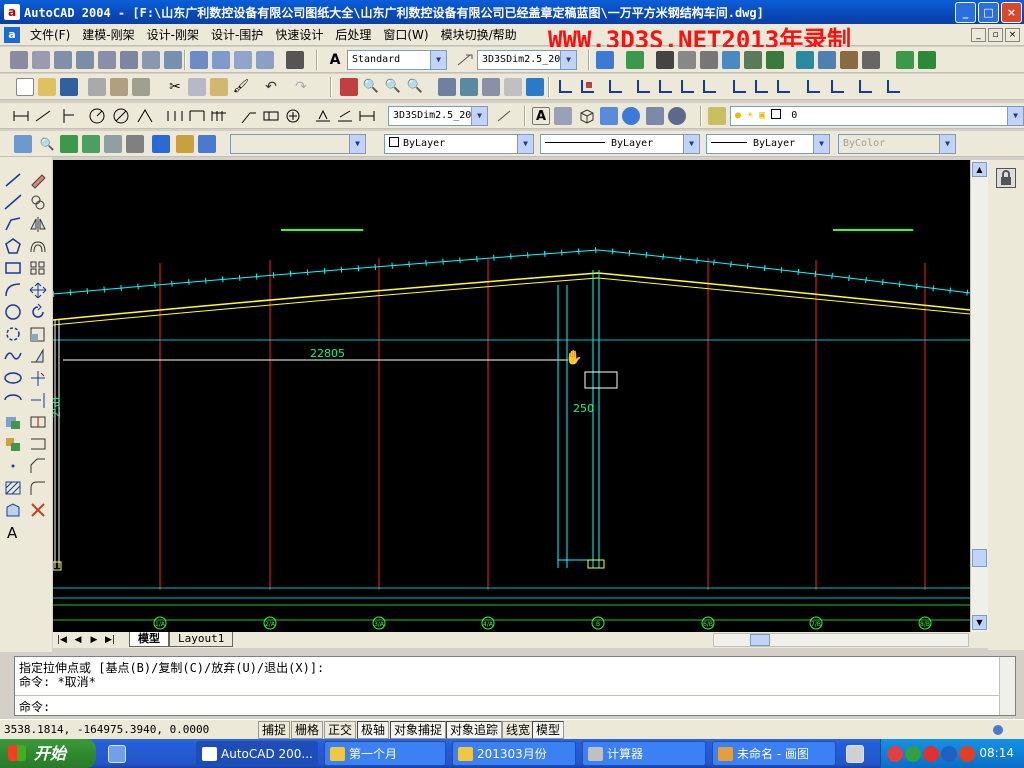 Image resolution: width=1024 pixels, height=768 pixels. Describe the element at coordinates (644, 753) in the screenshot. I see `task-calculator: 计算器` at that location.